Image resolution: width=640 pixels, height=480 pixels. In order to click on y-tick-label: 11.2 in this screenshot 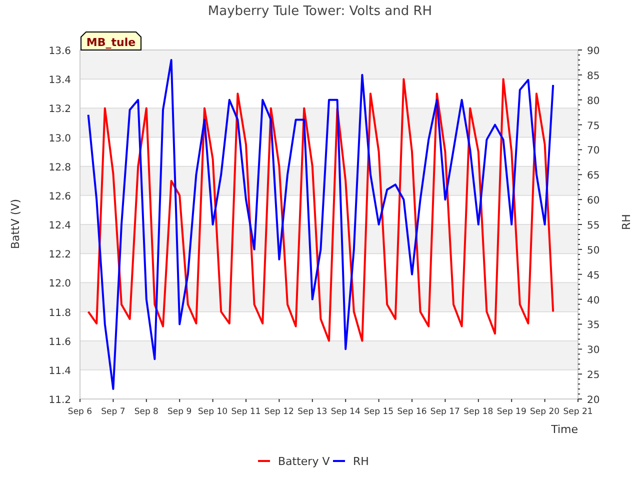, I will do `click(59, 400)`.